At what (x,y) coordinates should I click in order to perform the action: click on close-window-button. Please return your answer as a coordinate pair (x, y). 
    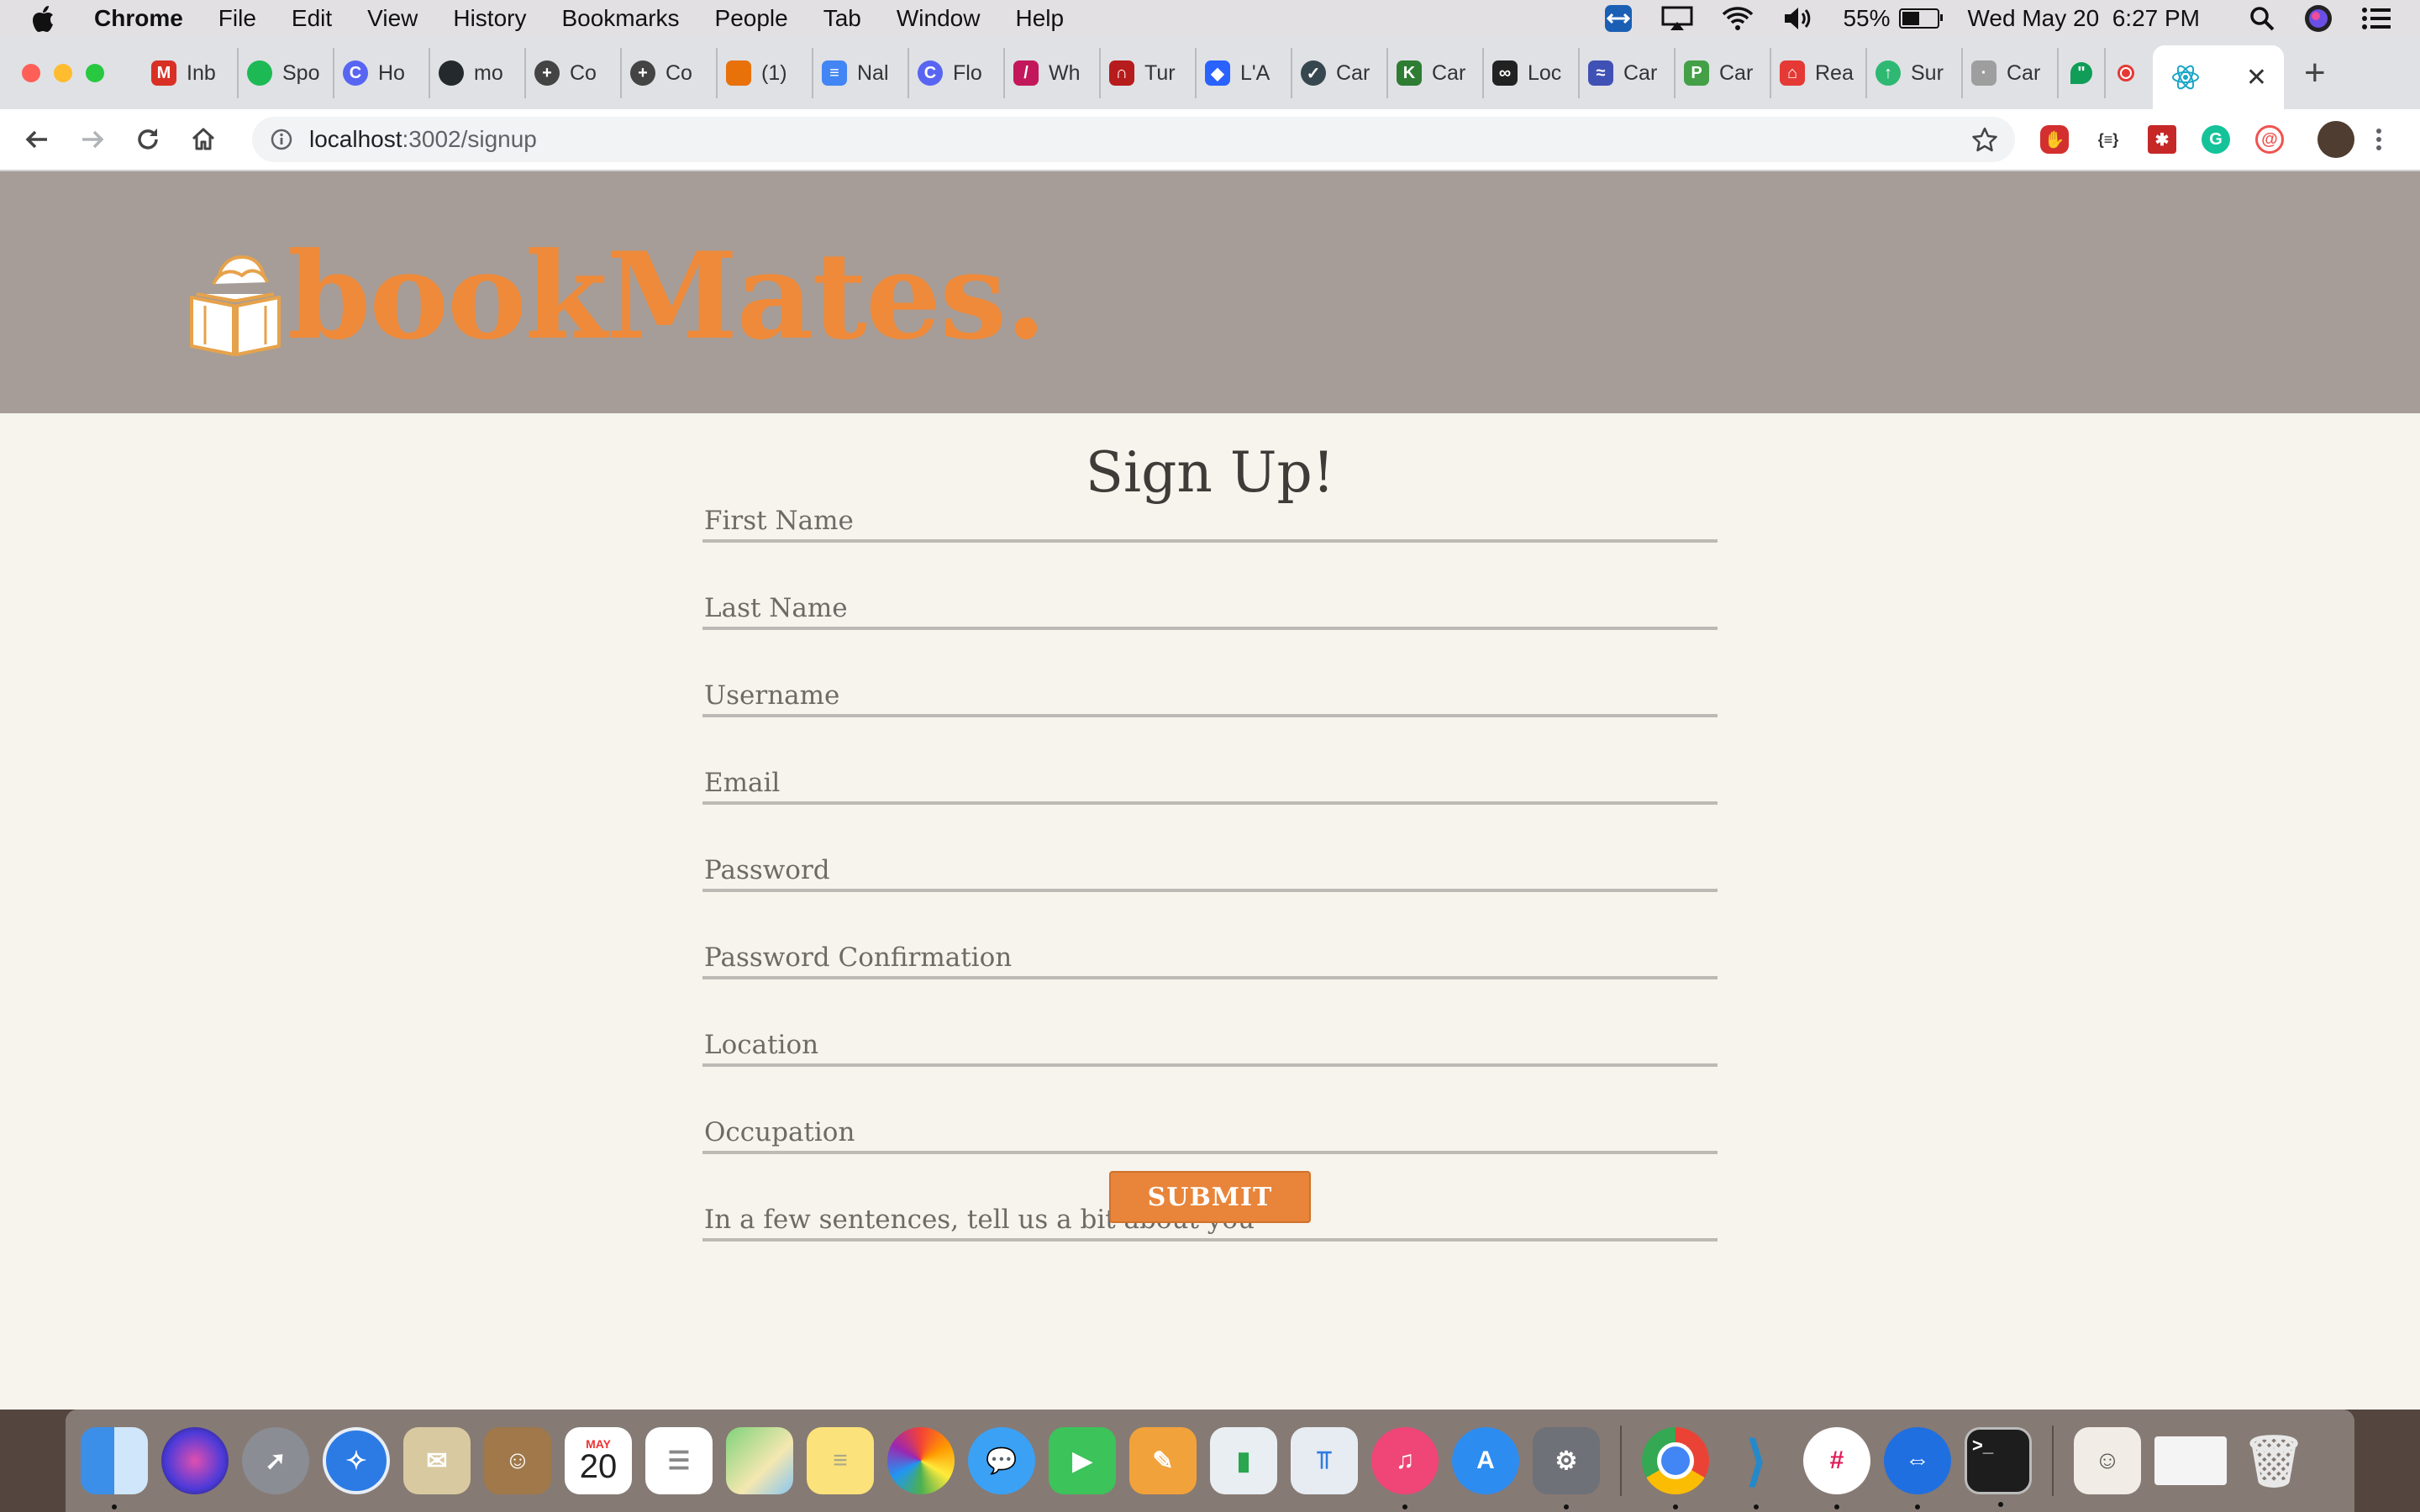
    Looking at the image, I should click on (31, 73).